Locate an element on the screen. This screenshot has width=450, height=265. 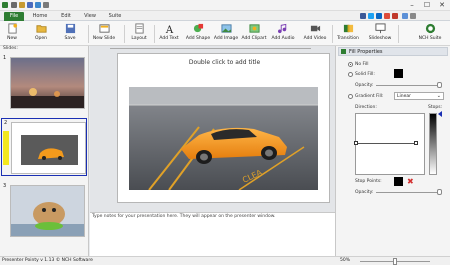
gradient-stops-bar is located at coordinates (433, 144).